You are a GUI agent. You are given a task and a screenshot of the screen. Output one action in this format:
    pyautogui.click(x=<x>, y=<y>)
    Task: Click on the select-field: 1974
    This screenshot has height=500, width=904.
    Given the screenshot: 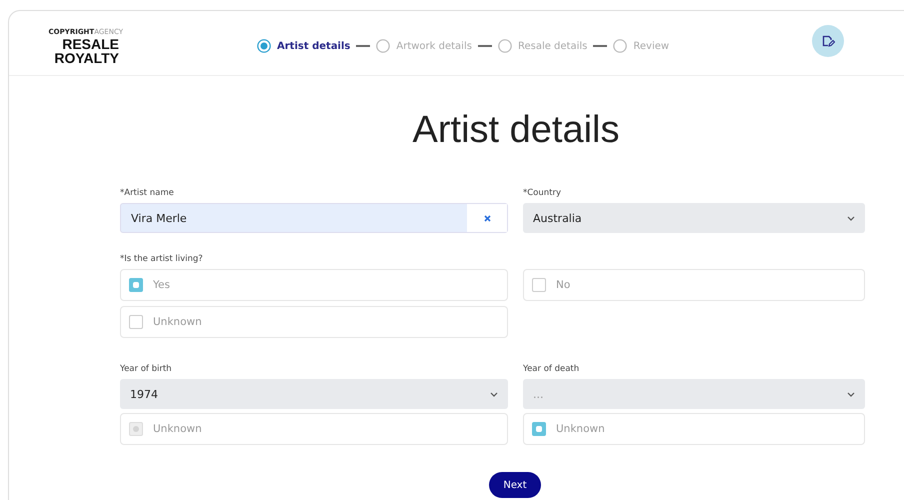 What is the action you would take?
    pyautogui.click(x=314, y=394)
    